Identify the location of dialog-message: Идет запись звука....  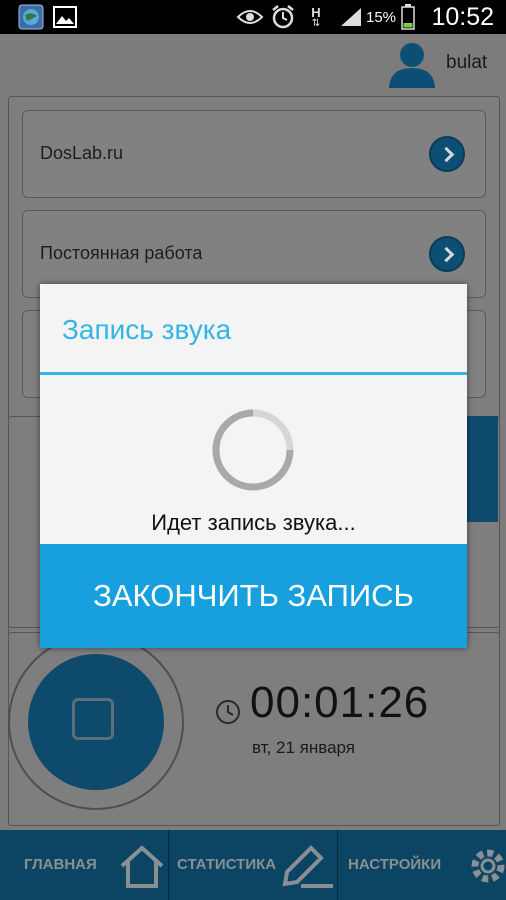
(253, 522).